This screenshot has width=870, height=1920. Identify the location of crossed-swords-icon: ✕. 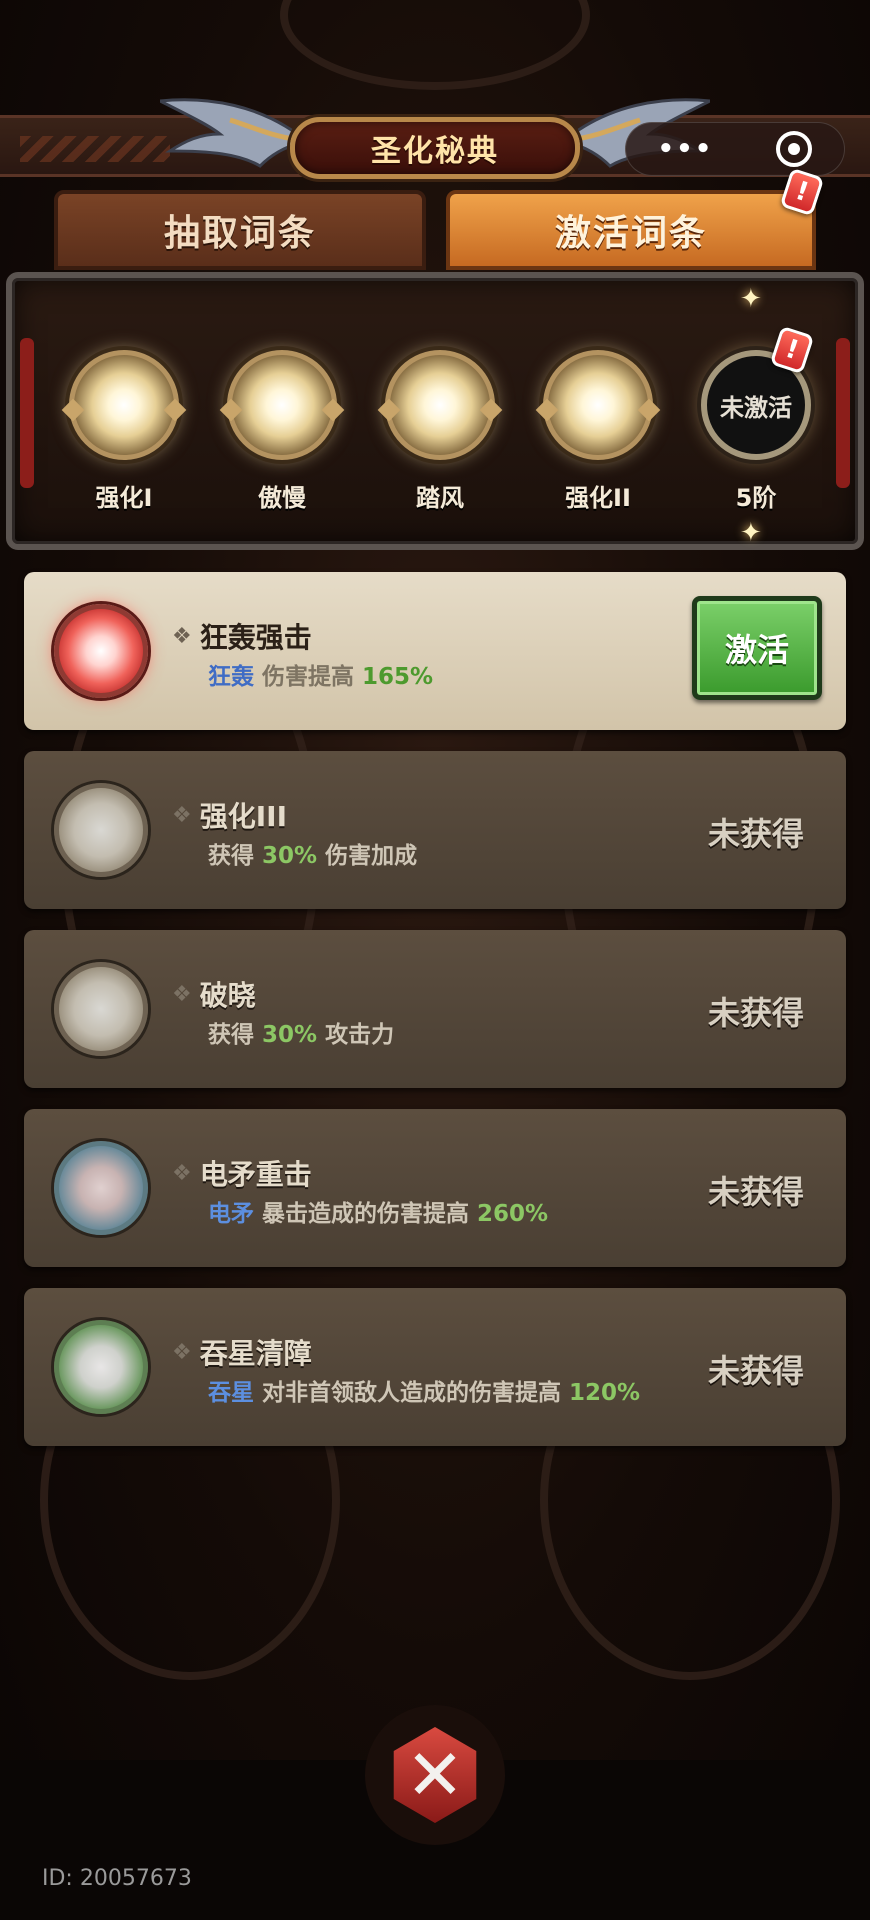
(435, 1775).